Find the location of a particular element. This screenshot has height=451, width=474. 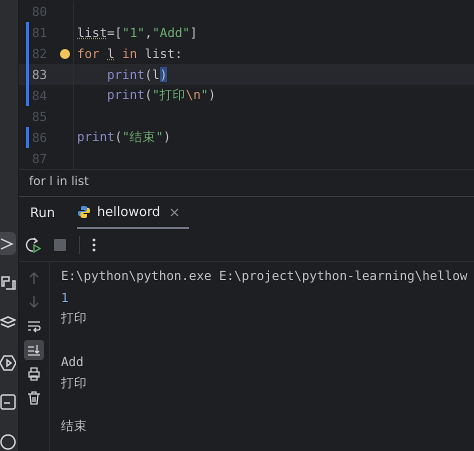

more-icon is located at coordinates (94, 245).